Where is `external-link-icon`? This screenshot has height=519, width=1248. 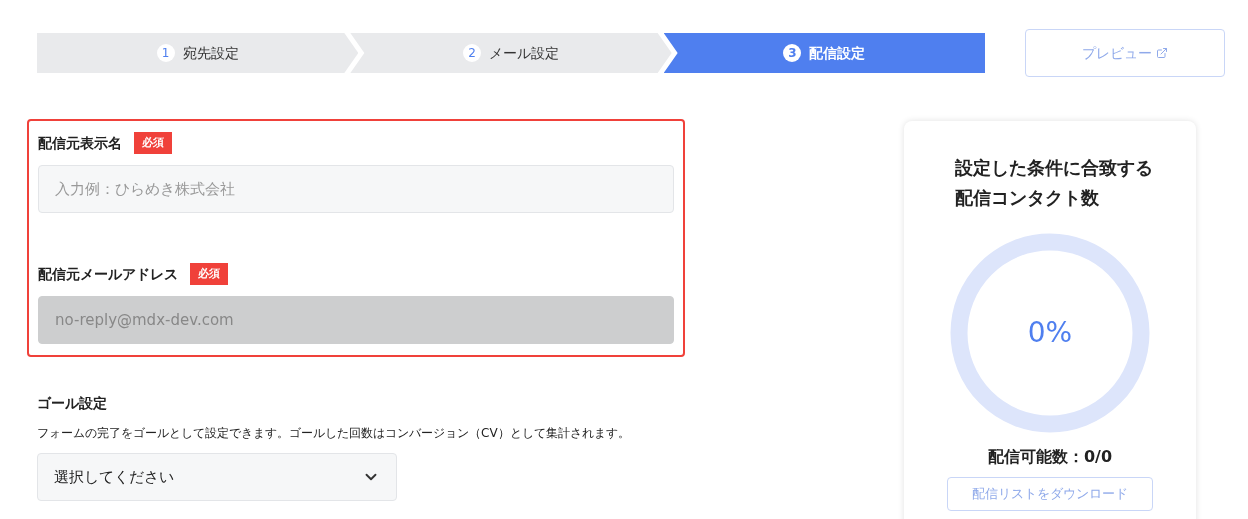 external-link-icon is located at coordinates (1162, 53).